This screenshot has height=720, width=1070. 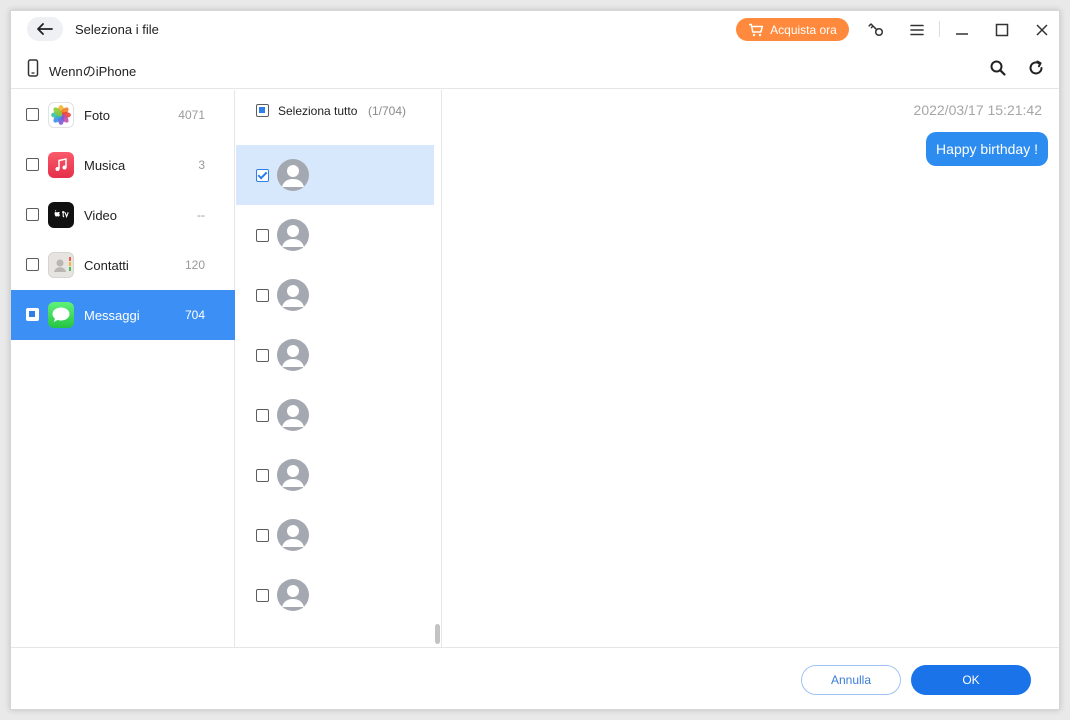 I want to click on category-music: Musica 3, so click(x=123, y=165).